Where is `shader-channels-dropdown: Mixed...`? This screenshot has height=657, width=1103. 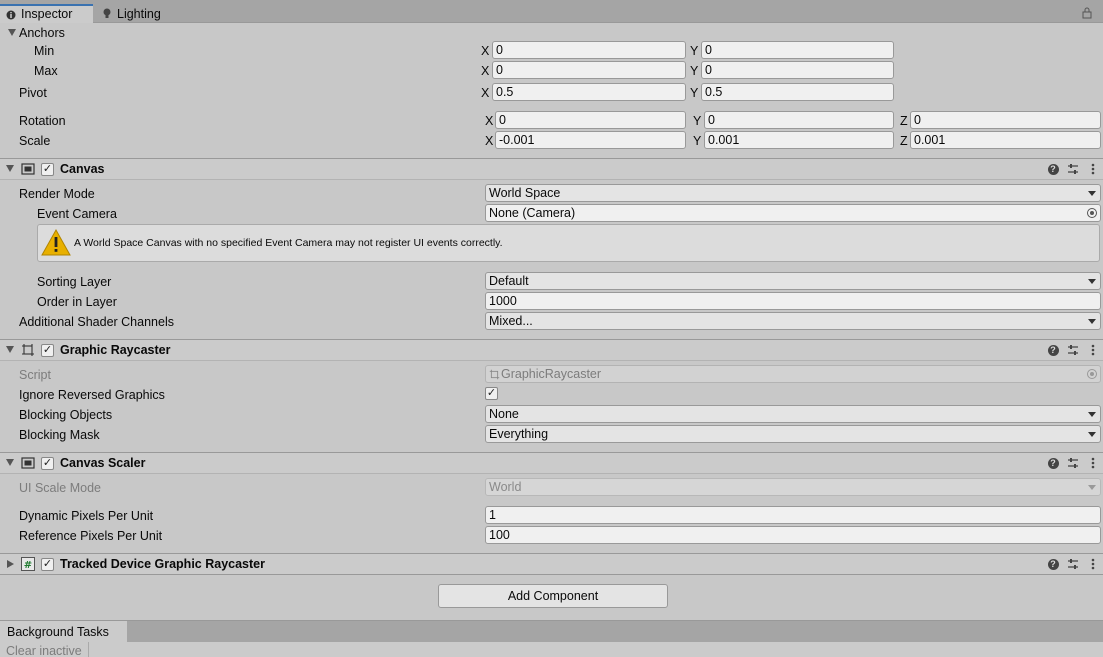 shader-channels-dropdown: Mixed... is located at coordinates (793, 321).